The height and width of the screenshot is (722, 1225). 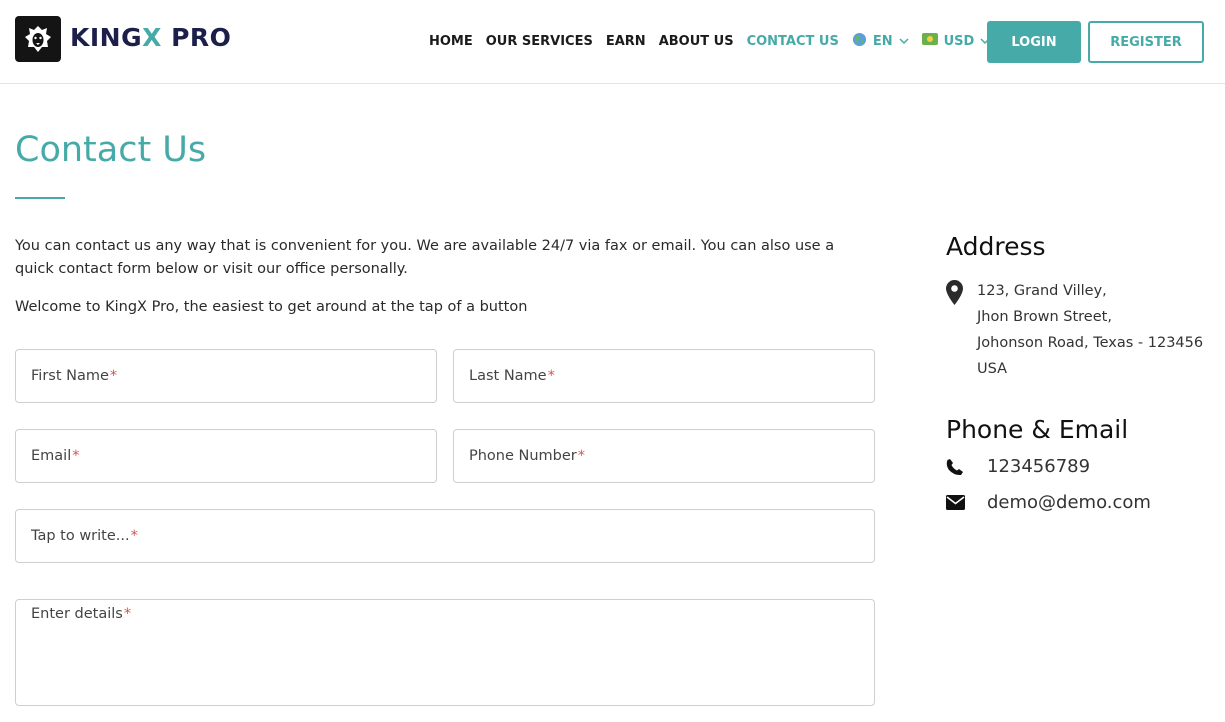 What do you see at coordinates (904, 41) in the screenshot?
I see `chevron-down-icon` at bounding box center [904, 41].